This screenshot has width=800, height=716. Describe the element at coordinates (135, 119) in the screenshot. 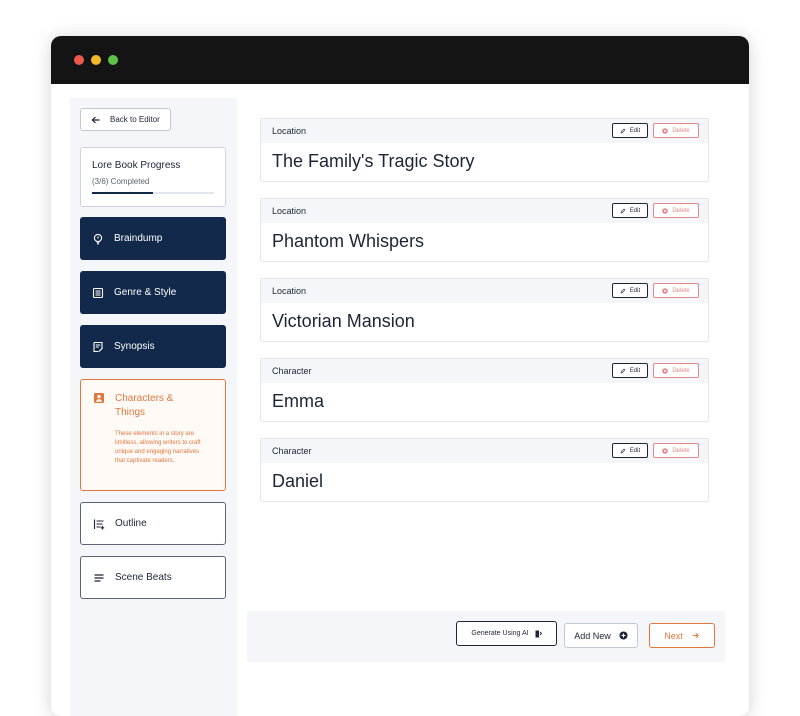

I see `back-to-editor-label: Back to Editor` at that location.